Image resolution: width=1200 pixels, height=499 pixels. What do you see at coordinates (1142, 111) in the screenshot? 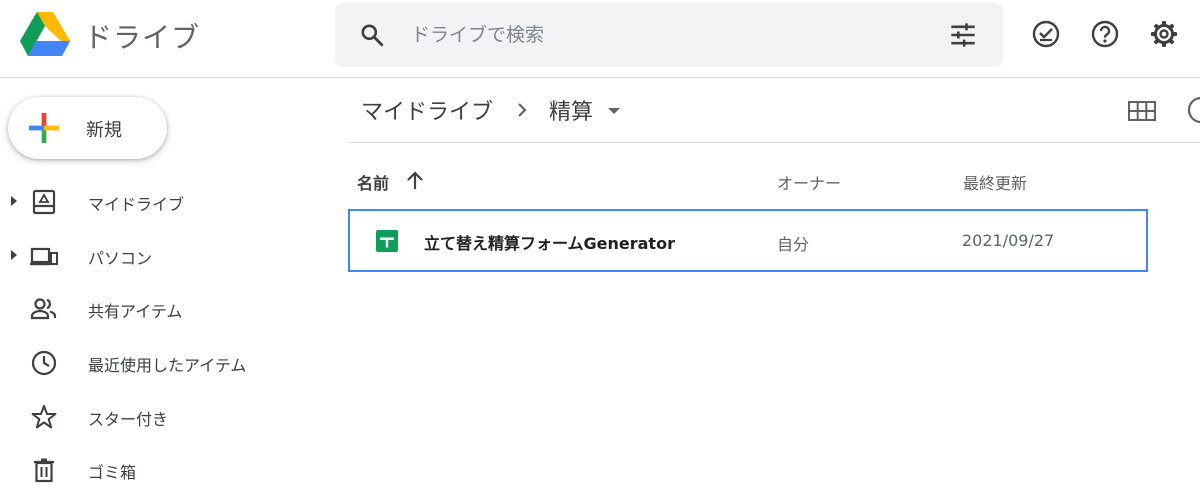
I see `grid-view-icon` at bounding box center [1142, 111].